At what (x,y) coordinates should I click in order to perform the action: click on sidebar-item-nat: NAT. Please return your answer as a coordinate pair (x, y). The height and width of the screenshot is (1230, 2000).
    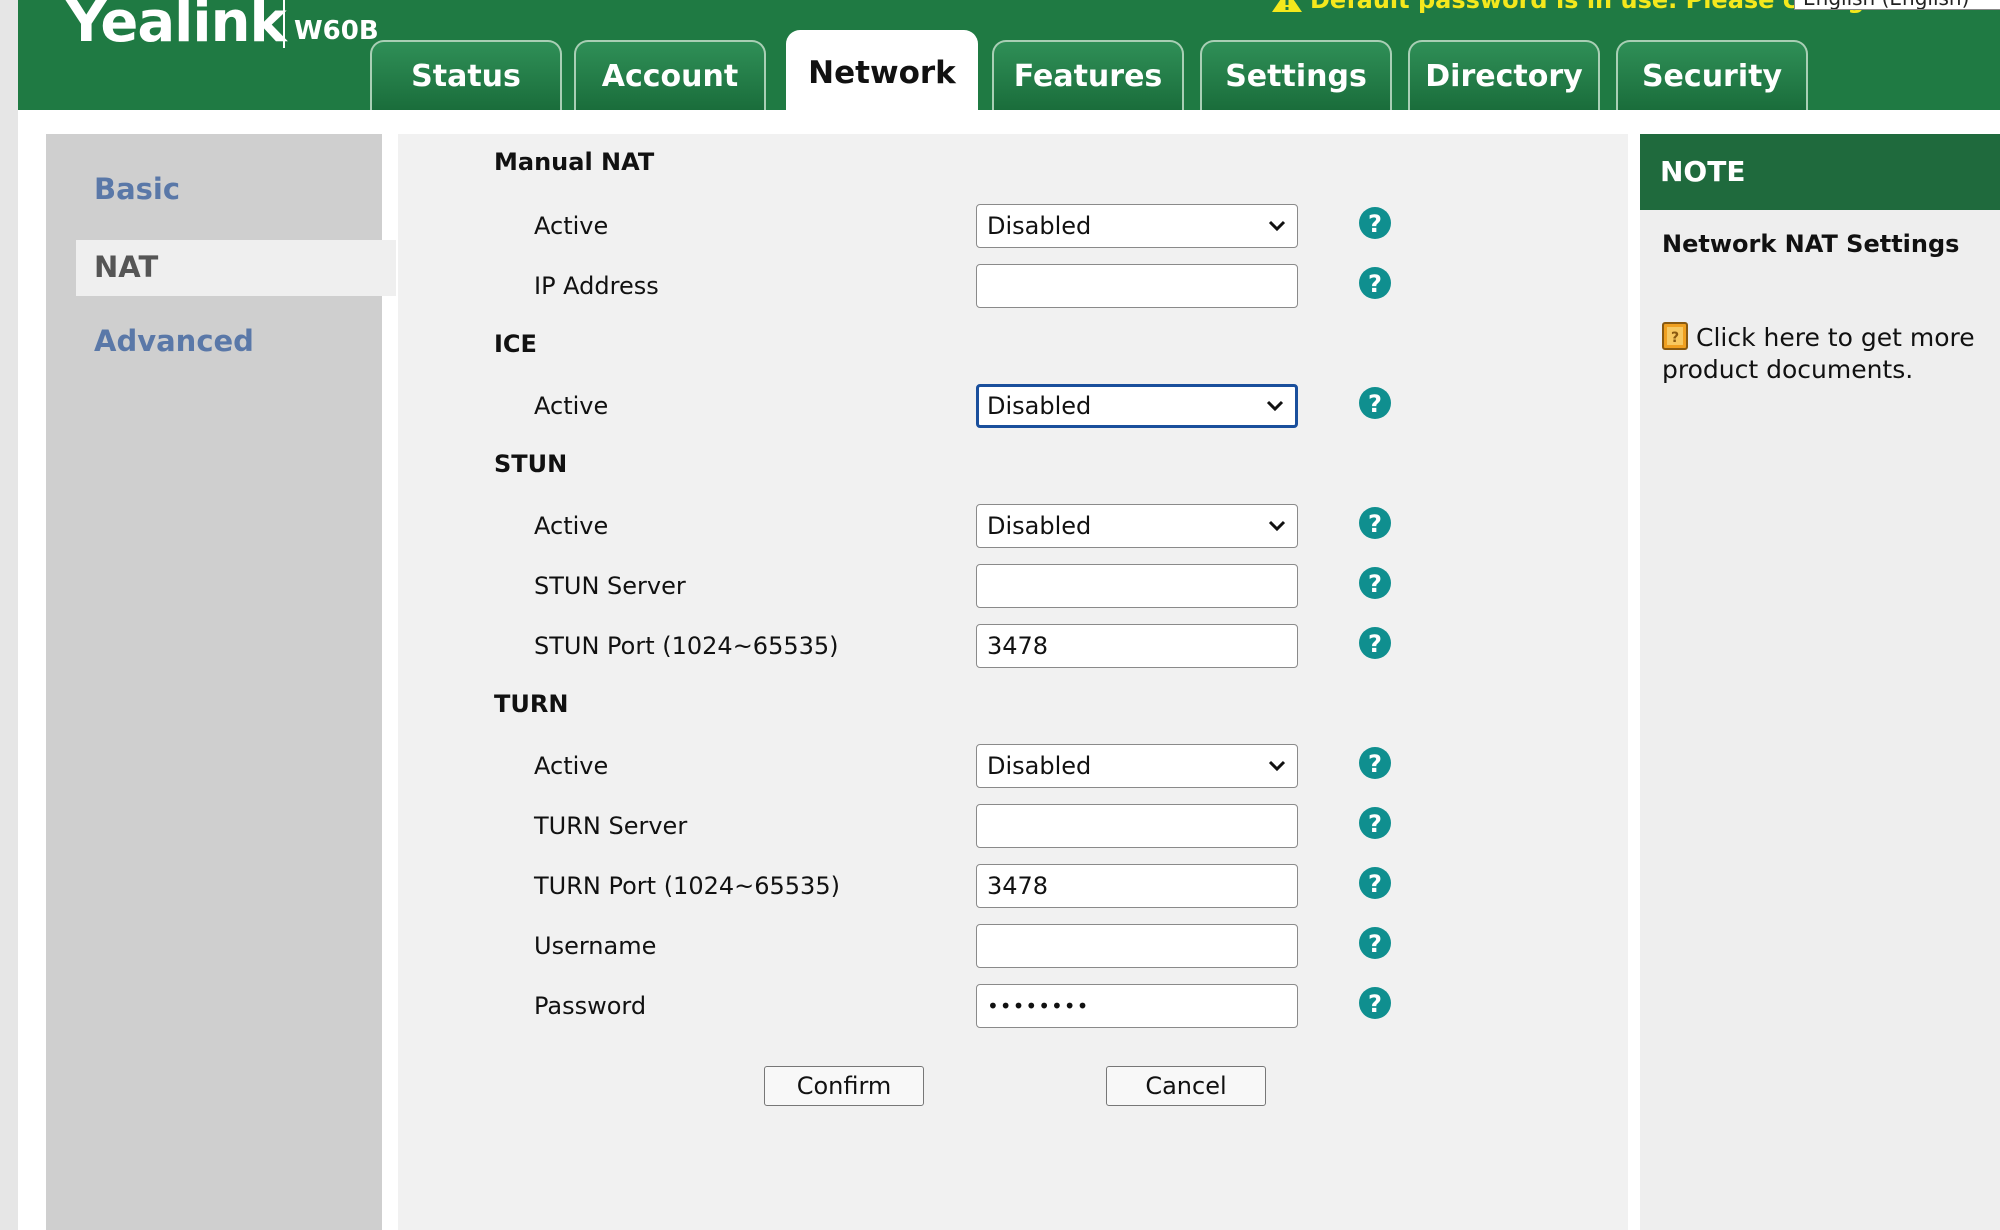
    Looking at the image, I should click on (126, 267).